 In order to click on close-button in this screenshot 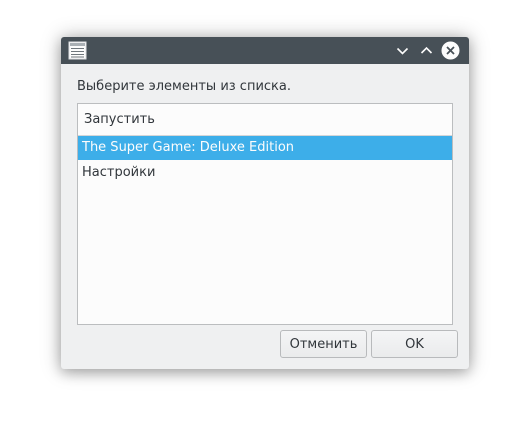, I will do `click(450, 50)`.